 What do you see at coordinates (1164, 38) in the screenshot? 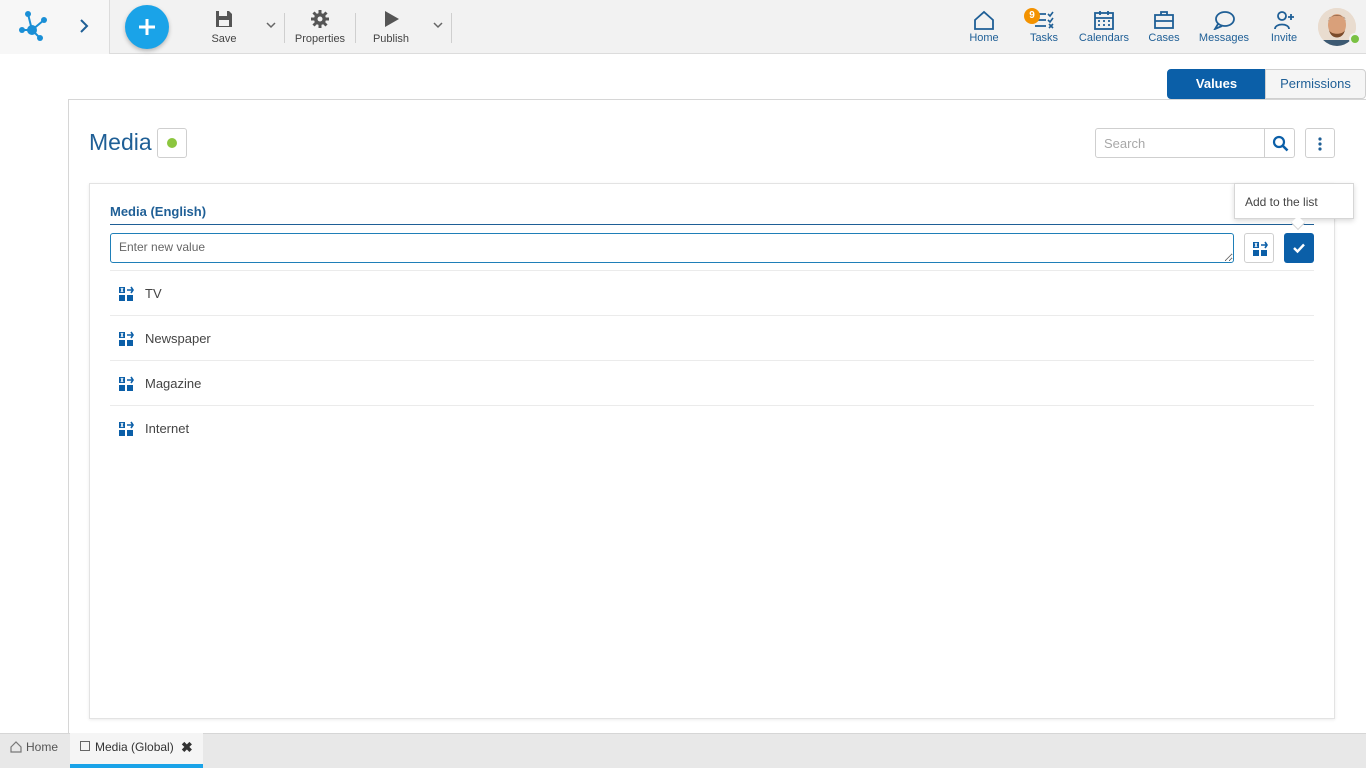
I see `nav-cases-label: Cases` at bounding box center [1164, 38].